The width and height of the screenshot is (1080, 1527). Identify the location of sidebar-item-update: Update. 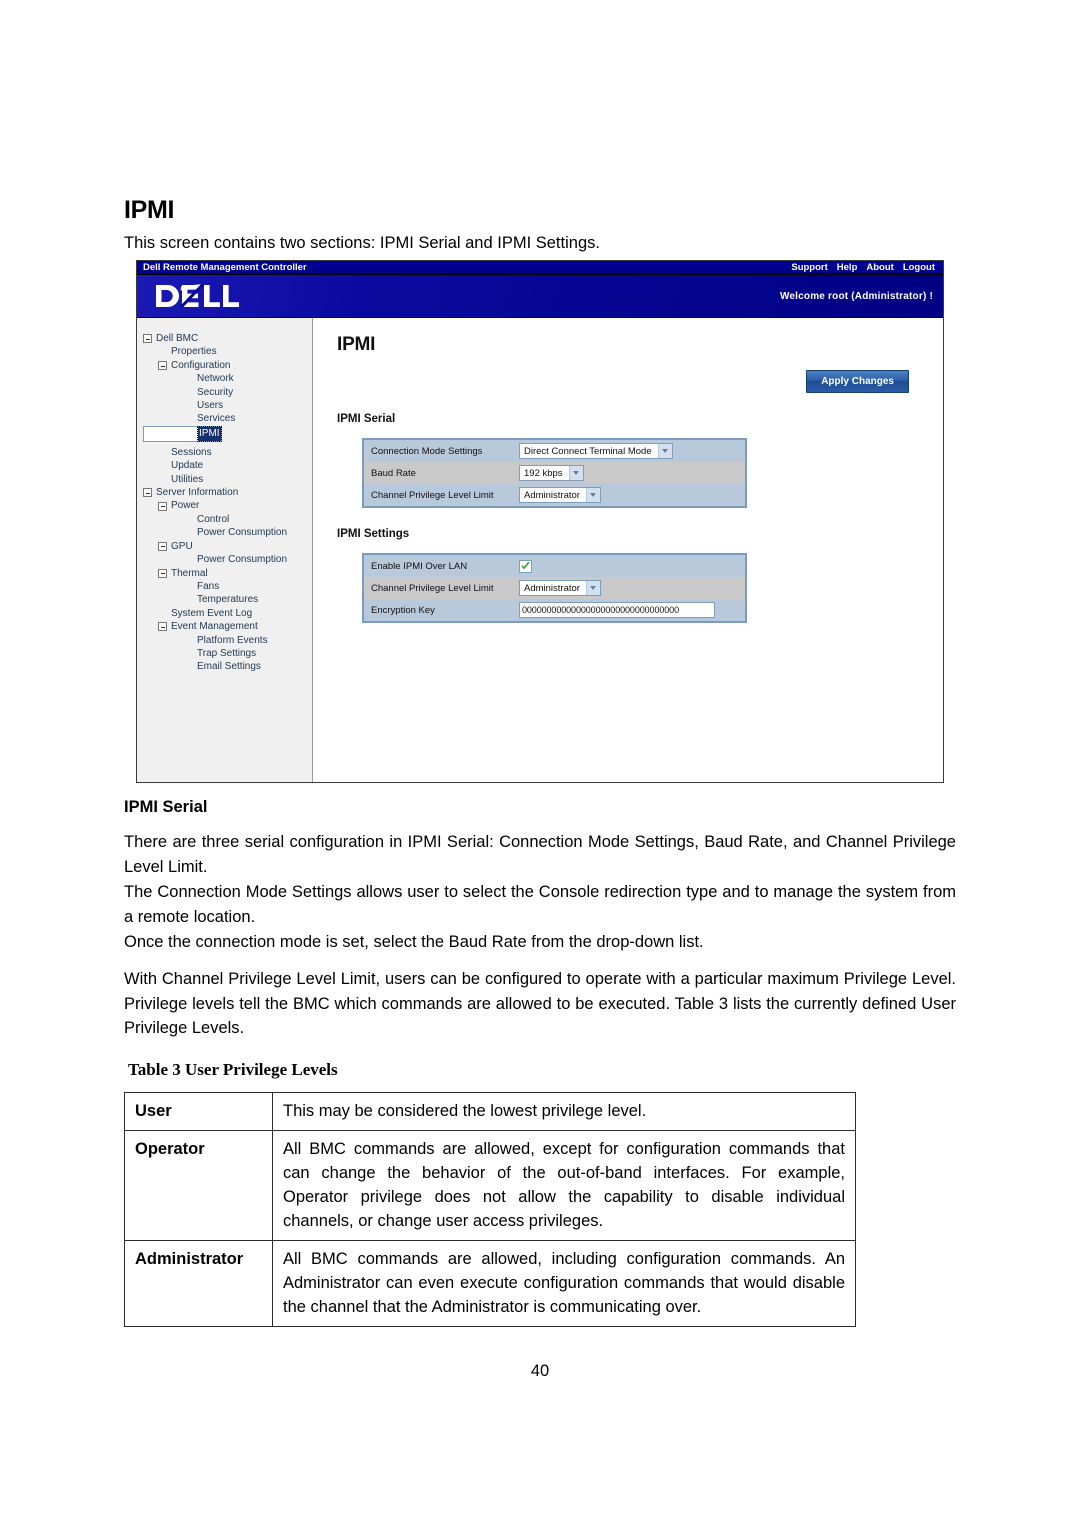
(227, 465).